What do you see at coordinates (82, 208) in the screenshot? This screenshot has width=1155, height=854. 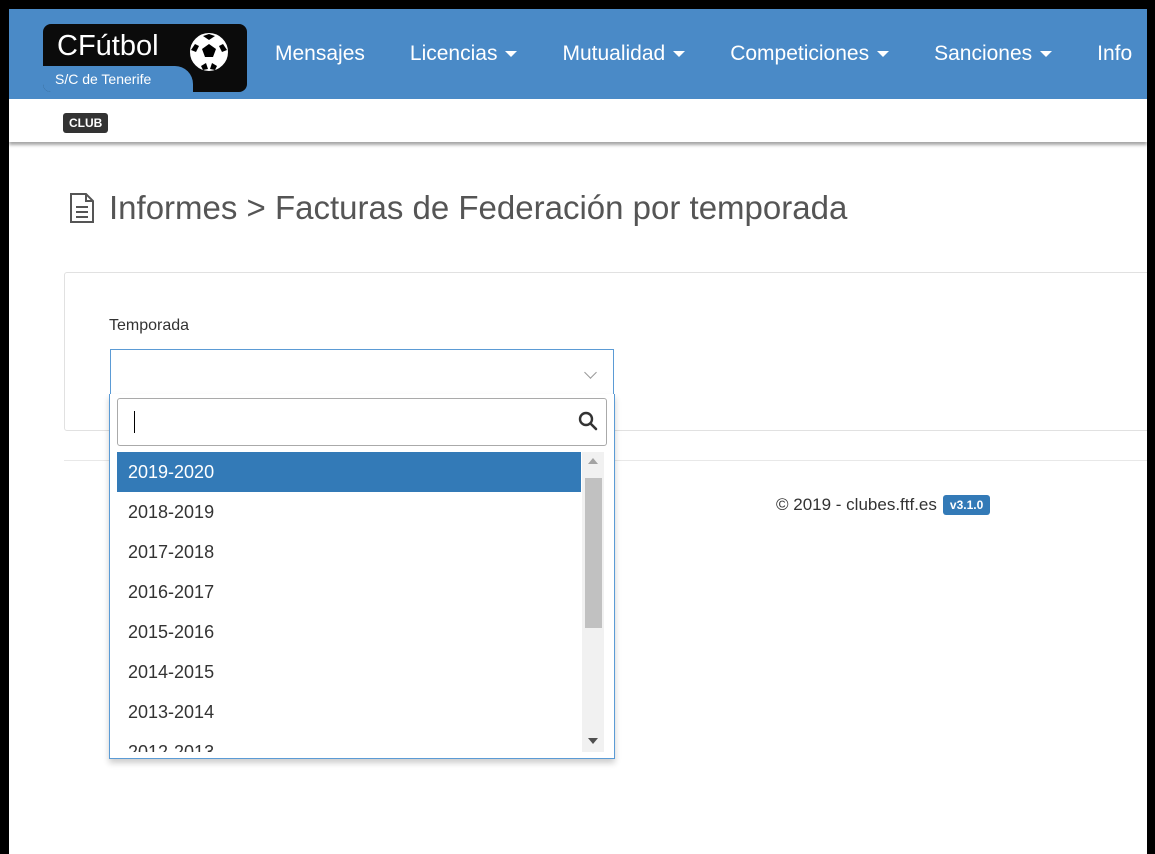 I see `document-icon` at bounding box center [82, 208].